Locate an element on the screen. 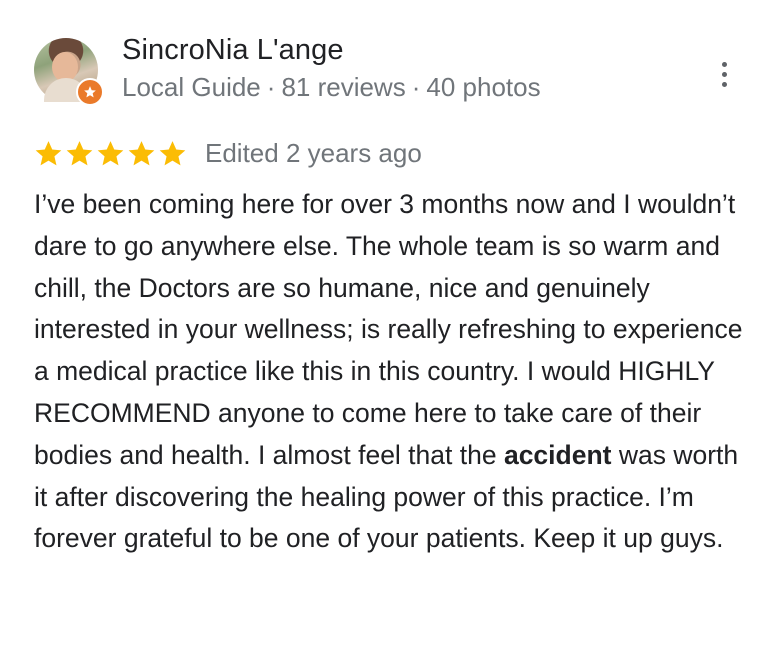  photos-count: 40 photos is located at coordinates (483, 87).